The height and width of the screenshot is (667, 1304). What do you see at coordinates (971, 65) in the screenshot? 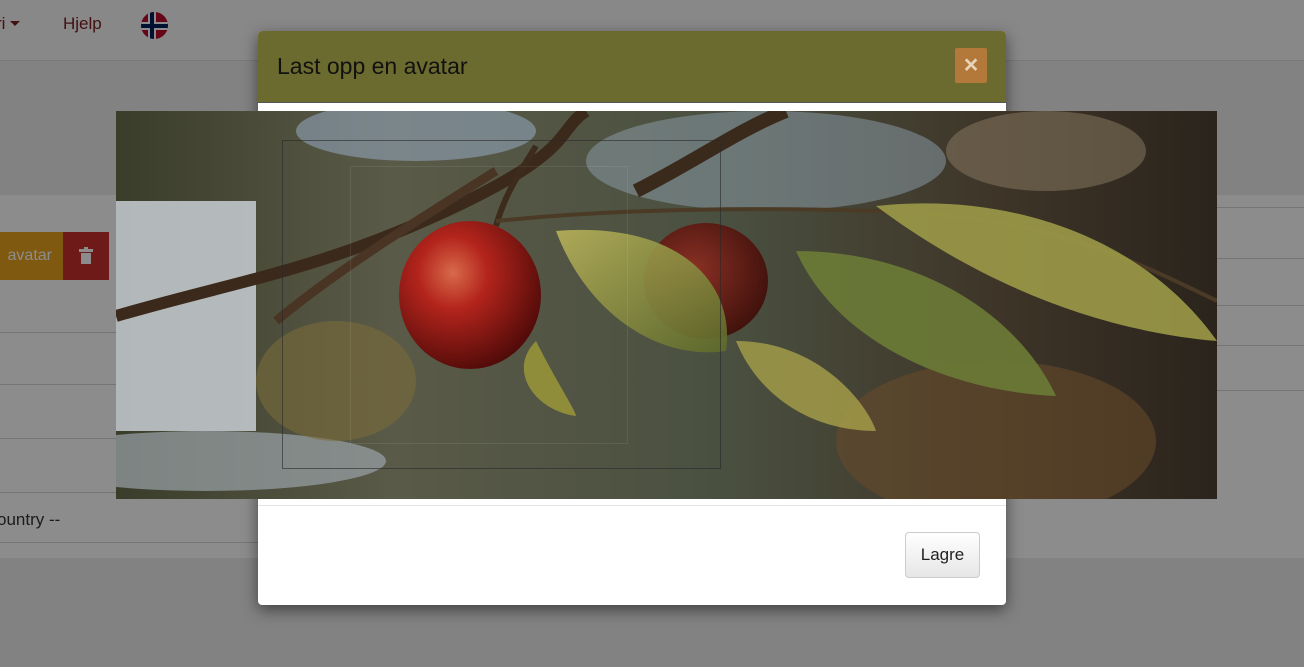
I see `close-icon: ×` at bounding box center [971, 65].